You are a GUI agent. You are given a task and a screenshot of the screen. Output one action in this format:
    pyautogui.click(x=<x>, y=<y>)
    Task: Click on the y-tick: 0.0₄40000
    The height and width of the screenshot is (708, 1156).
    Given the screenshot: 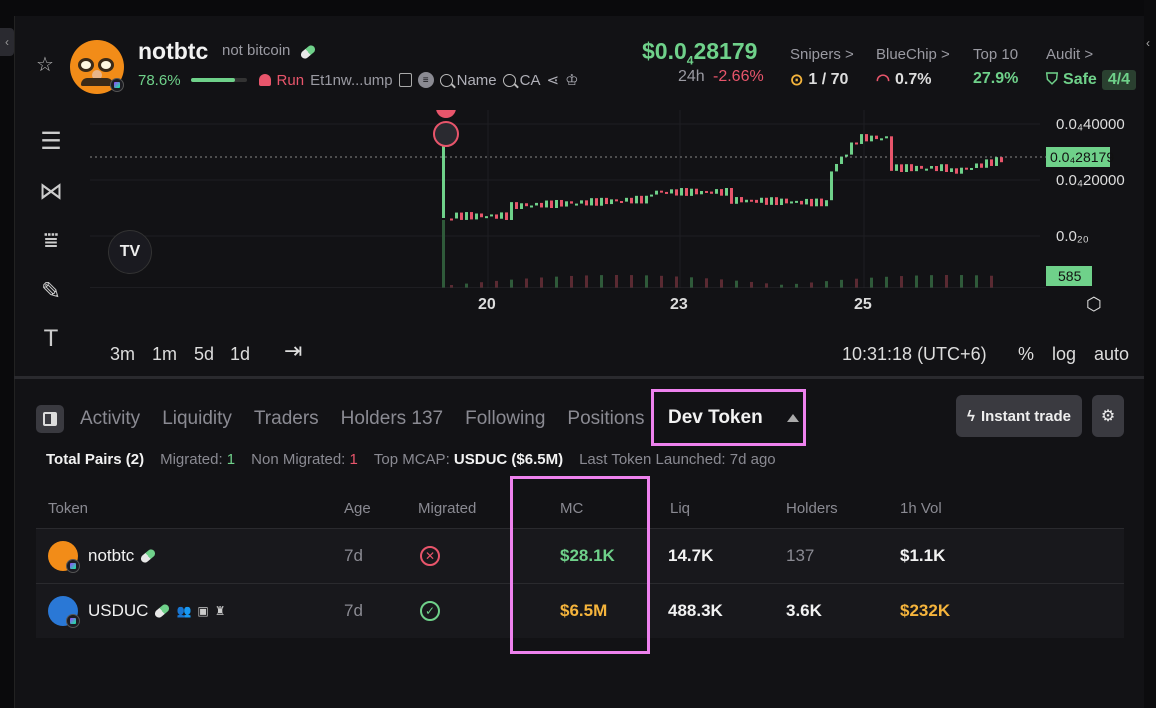 What is the action you would take?
    pyautogui.click(x=1090, y=124)
    